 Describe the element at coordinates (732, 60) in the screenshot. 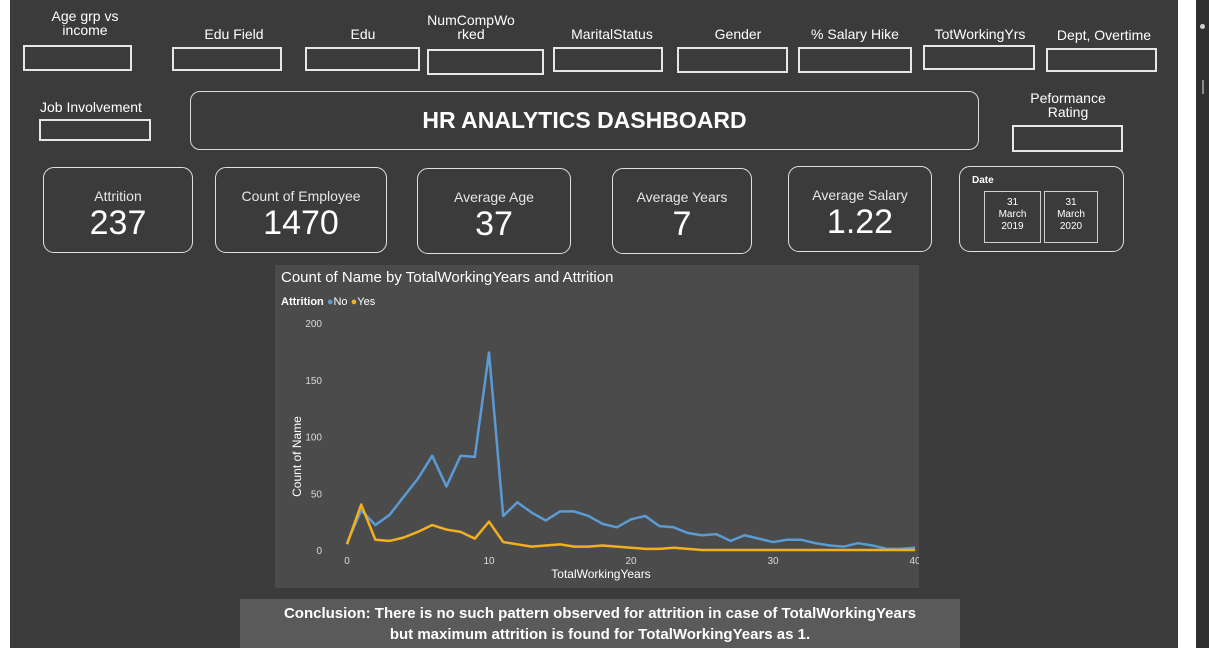

I see `slicer-gender` at that location.